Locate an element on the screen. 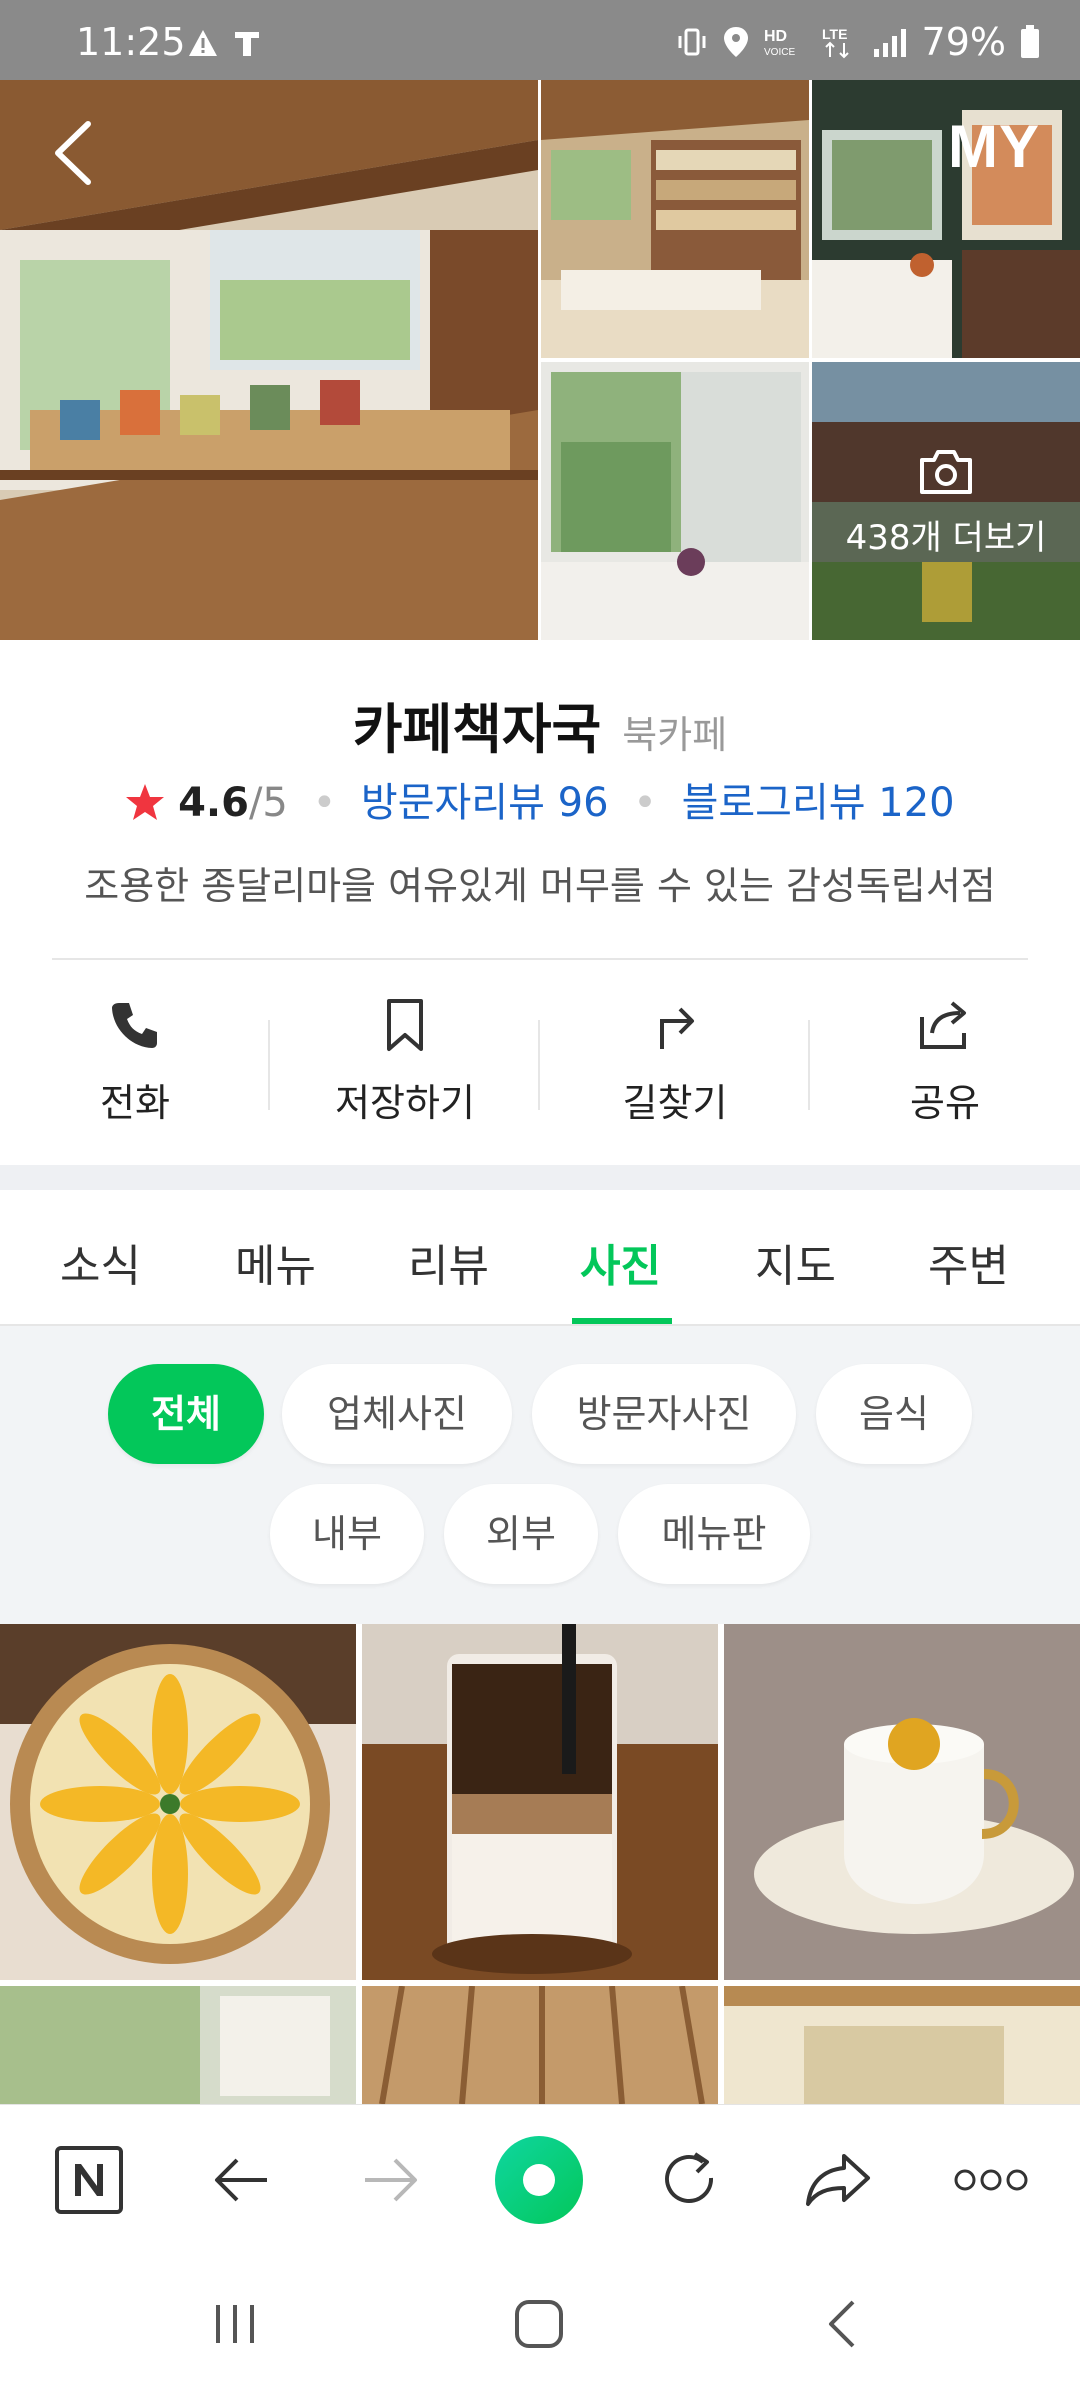 The height and width of the screenshot is (2400, 1080). phone-icon is located at coordinates (134, 1025).